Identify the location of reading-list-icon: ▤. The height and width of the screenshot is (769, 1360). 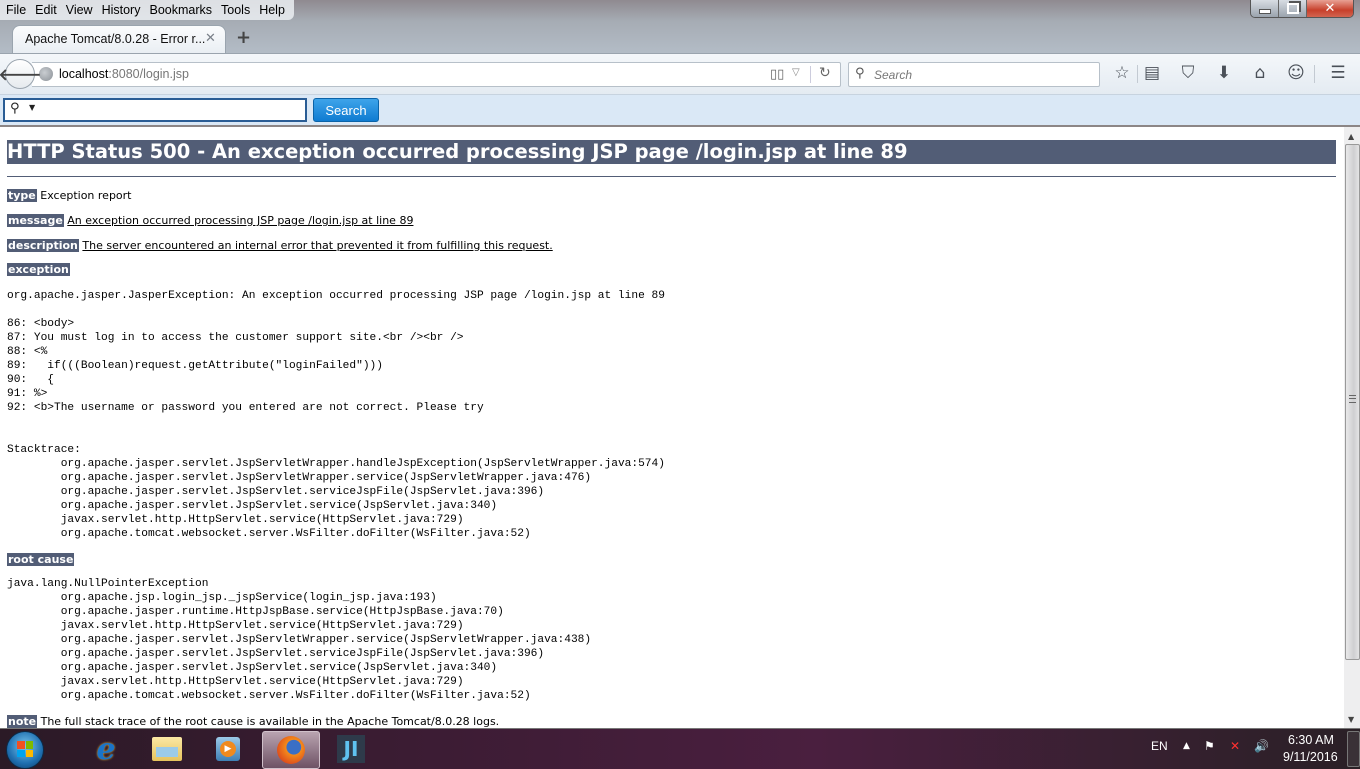
(1152, 73).